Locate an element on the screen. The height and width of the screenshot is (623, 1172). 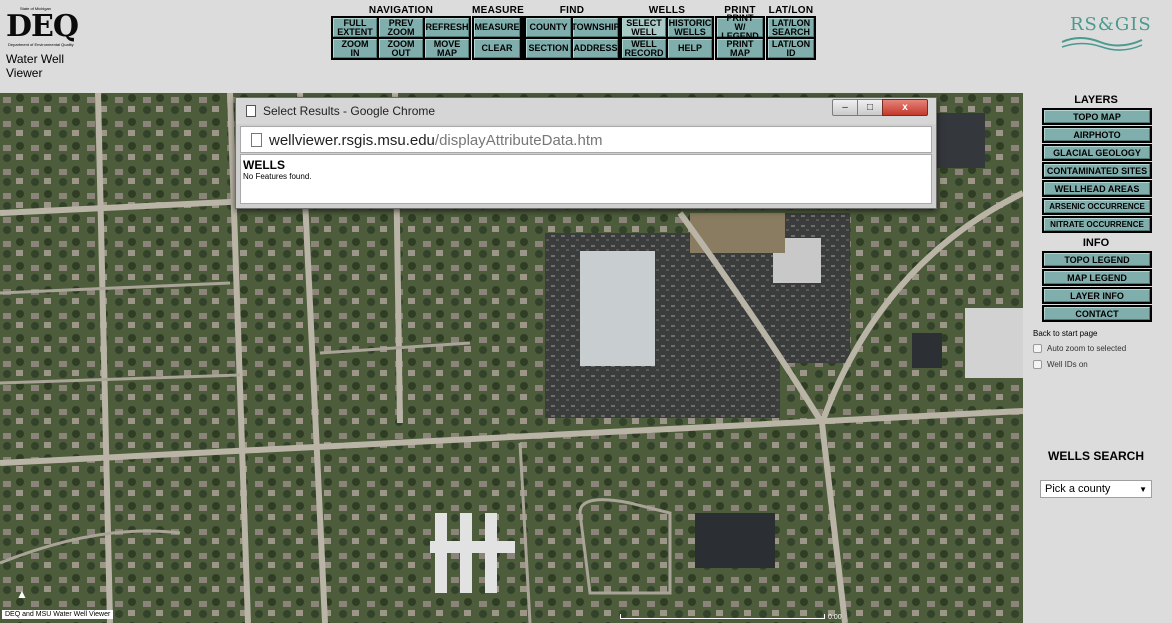
info-contact-button: CONTACT is located at coordinates (1097, 313).